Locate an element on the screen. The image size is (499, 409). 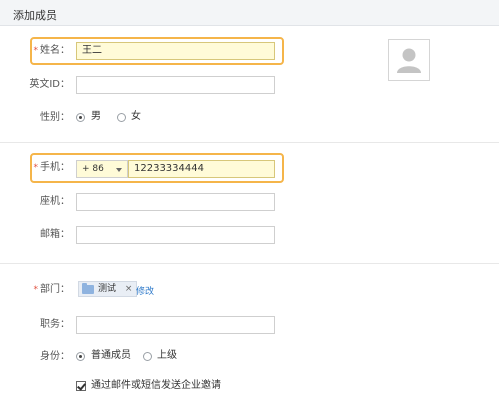
department-tag: 测试 × is located at coordinates (108, 289).